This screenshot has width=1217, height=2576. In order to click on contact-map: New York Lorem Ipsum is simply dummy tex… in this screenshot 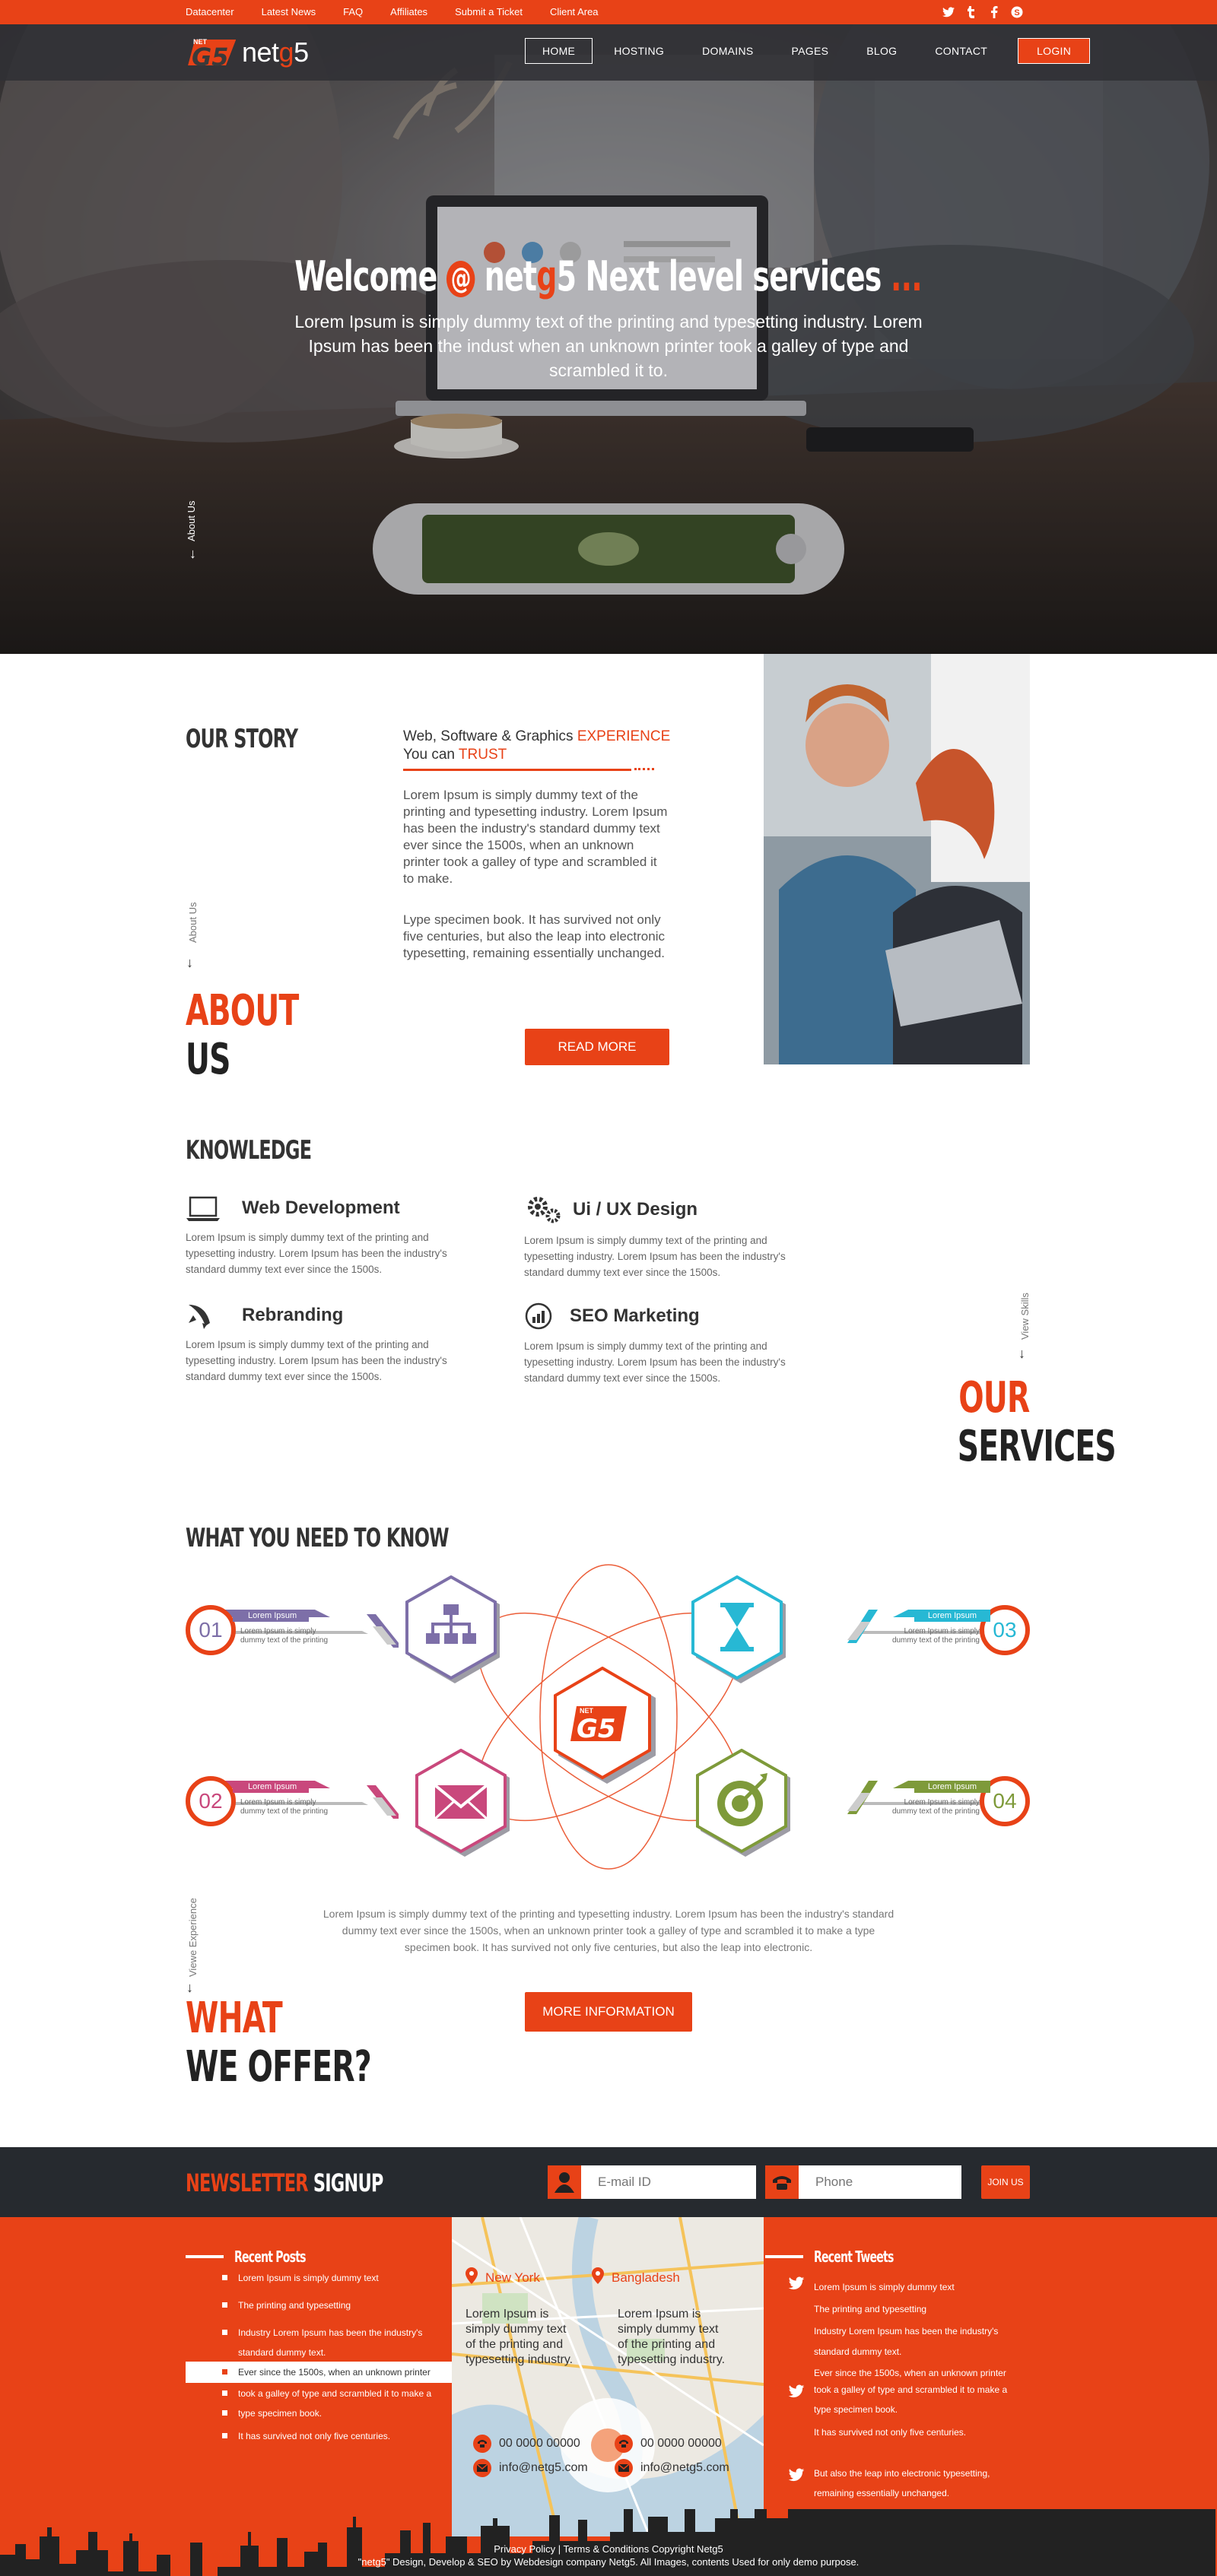, I will do `click(608, 2377)`.